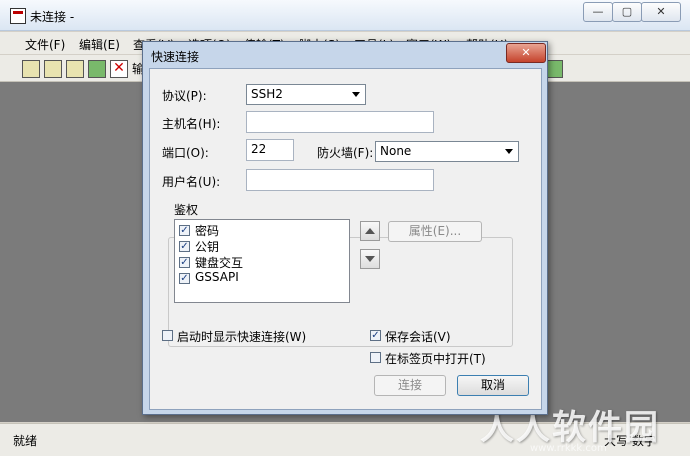 This screenshot has width=690, height=456. What do you see at coordinates (661, 12) in the screenshot?
I see `close-button: ✕` at bounding box center [661, 12].